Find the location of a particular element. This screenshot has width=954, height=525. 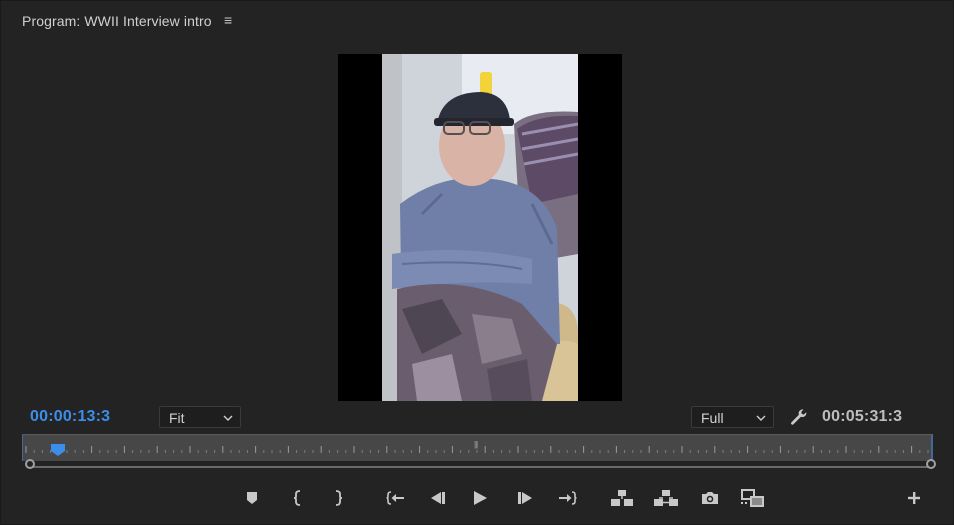

camera-icon is located at coordinates (710, 498).